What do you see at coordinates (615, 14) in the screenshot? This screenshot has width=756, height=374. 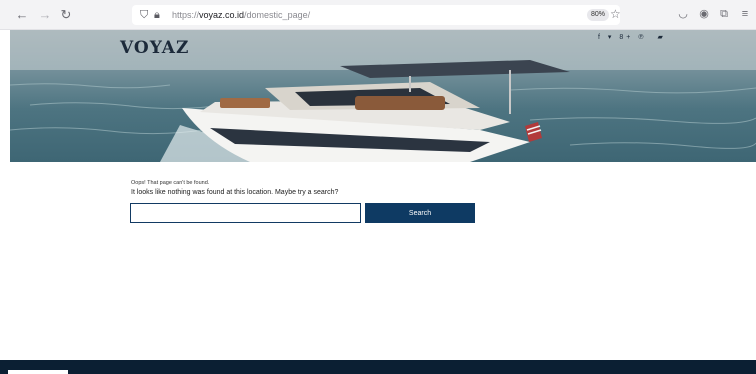 I see `star-icon: ☆` at bounding box center [615, 14].